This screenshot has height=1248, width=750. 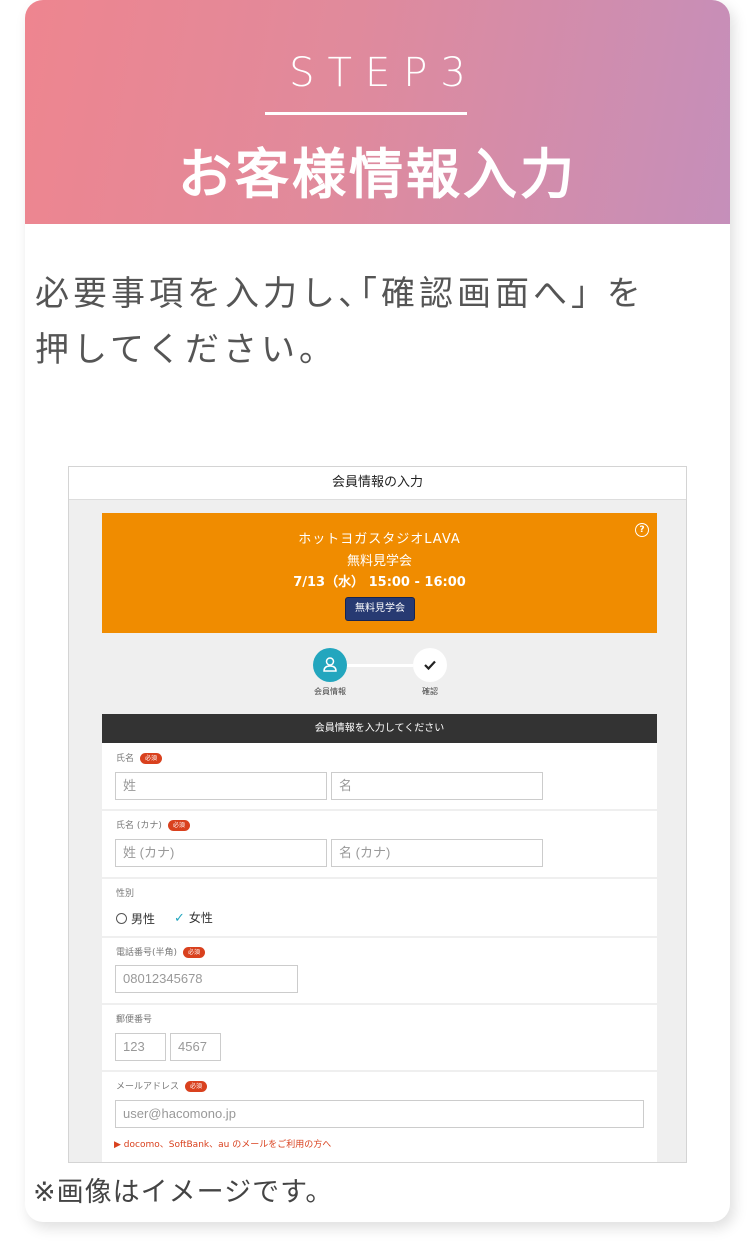 What do you see at coordinates (379, 561) in the screenshot?
I see `event-name: 無料見学会` at bounding box center [379, 561].